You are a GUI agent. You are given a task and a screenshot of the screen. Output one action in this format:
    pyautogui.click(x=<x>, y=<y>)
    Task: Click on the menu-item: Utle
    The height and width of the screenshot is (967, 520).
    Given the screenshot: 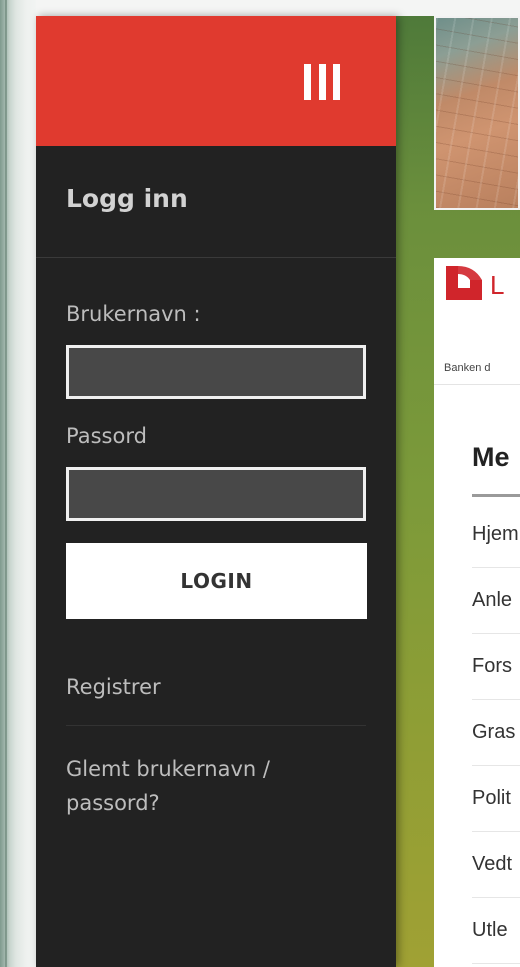 What is the action you would take?
    pyautogui.click(x=496, y=931)
    